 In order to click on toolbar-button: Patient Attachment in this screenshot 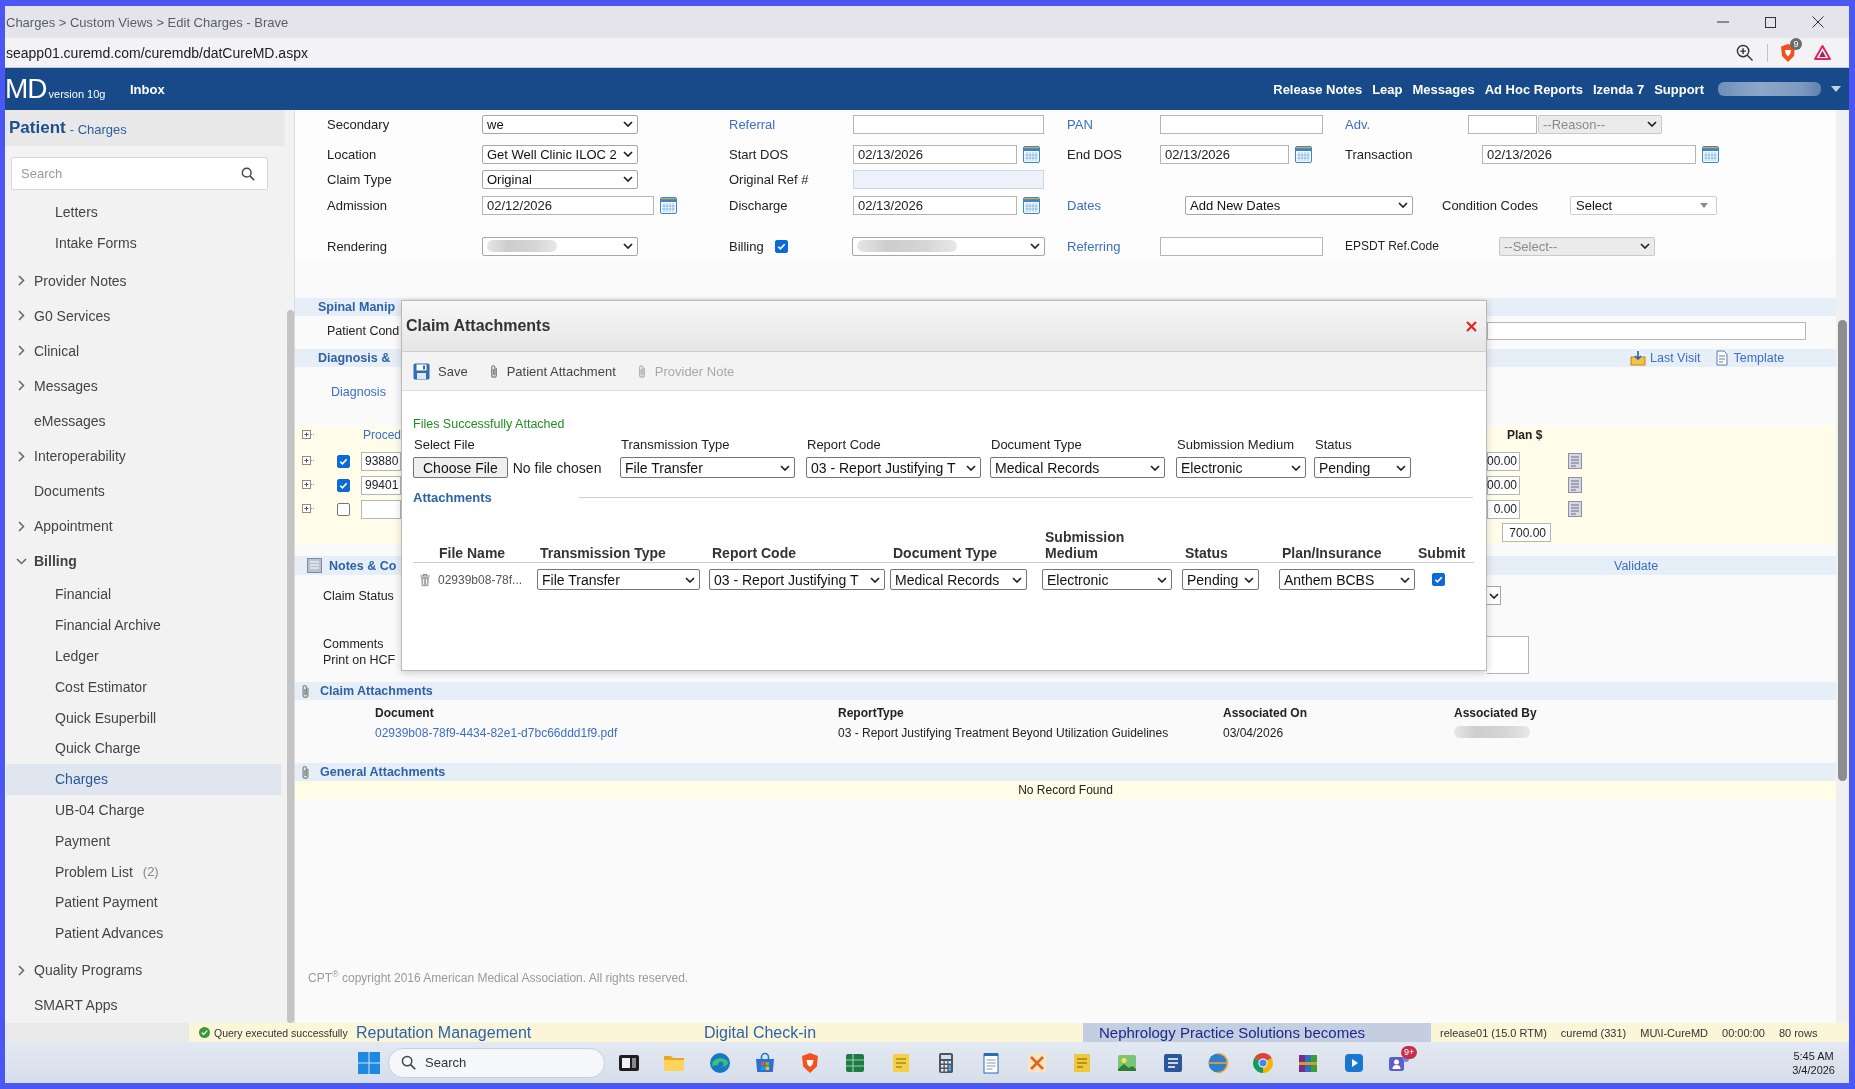, I will do `click(551, 371)`.